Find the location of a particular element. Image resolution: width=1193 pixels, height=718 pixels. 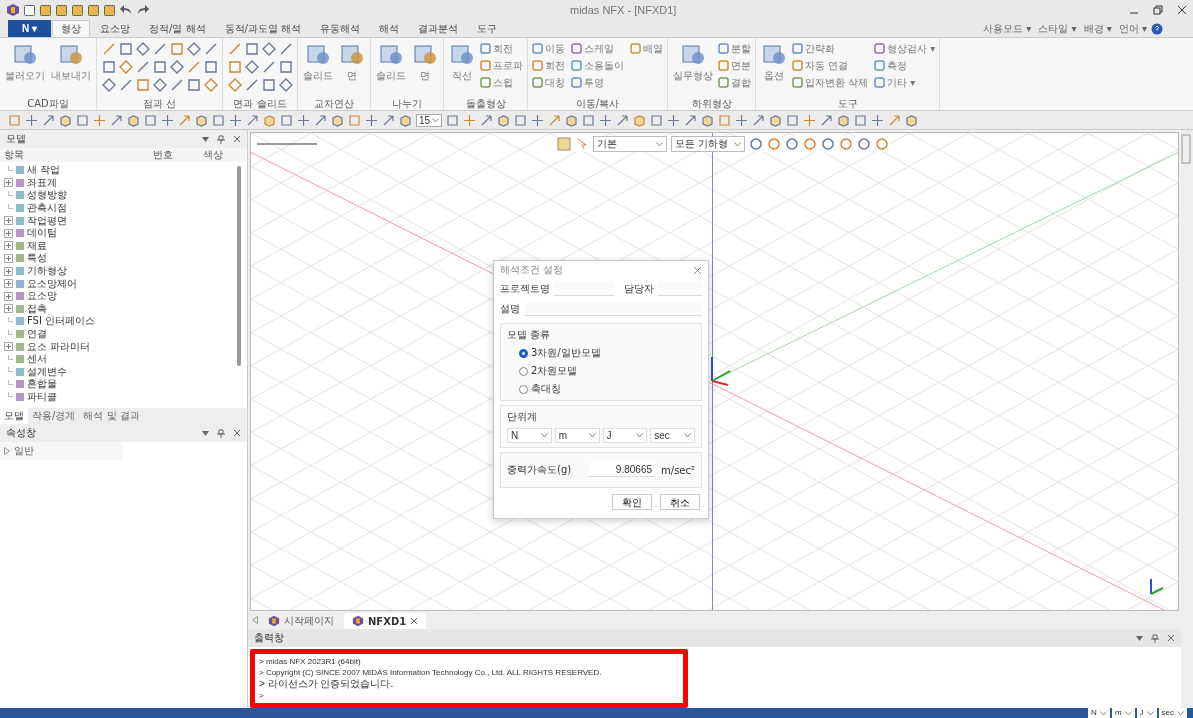

tree-item: 재료 is located at coordinates (37, 245).